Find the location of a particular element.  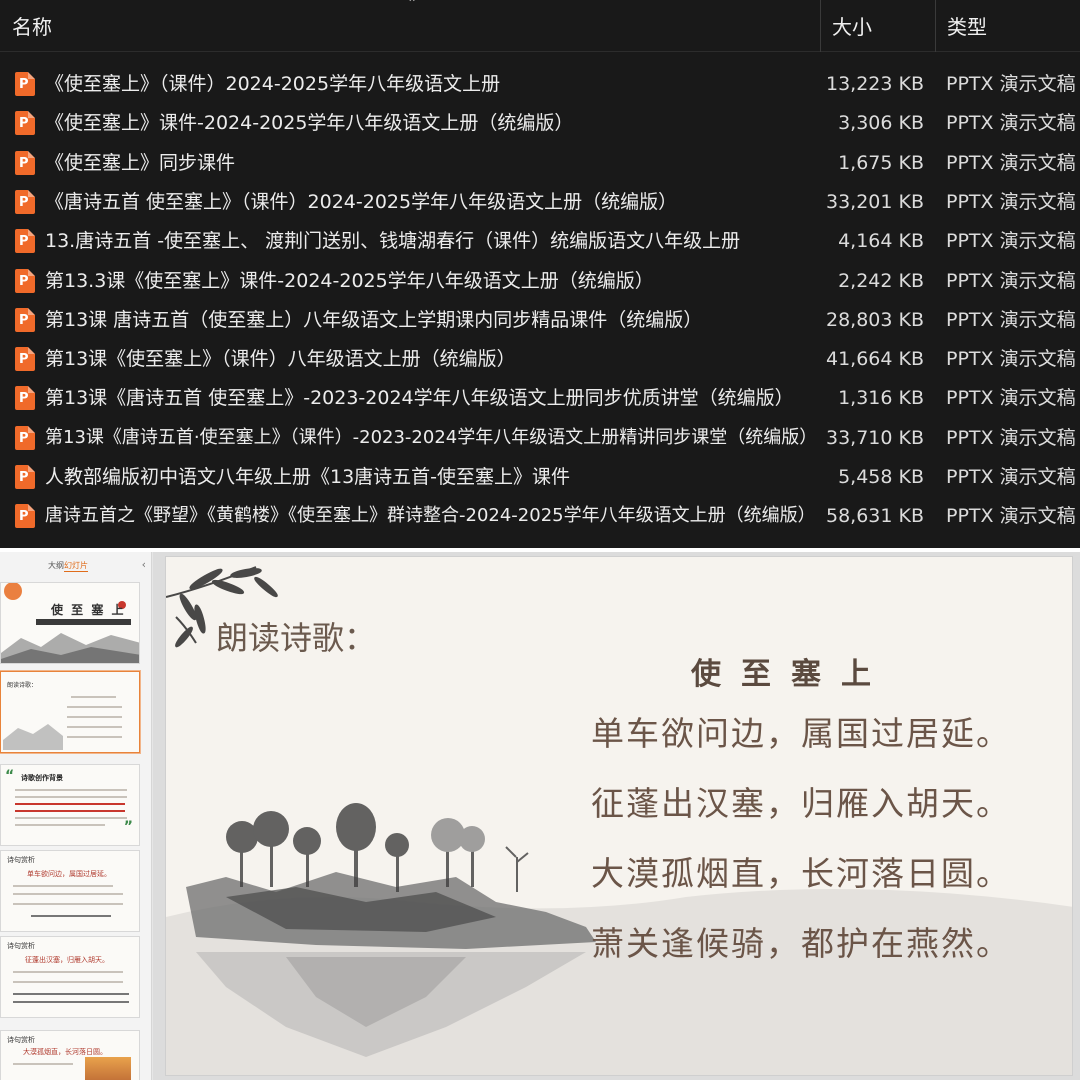

file-name: 第13.3课《使至塞上》课件-2024-2025学年八年级语文上册（统编版） is located at coordinates (349, 280).